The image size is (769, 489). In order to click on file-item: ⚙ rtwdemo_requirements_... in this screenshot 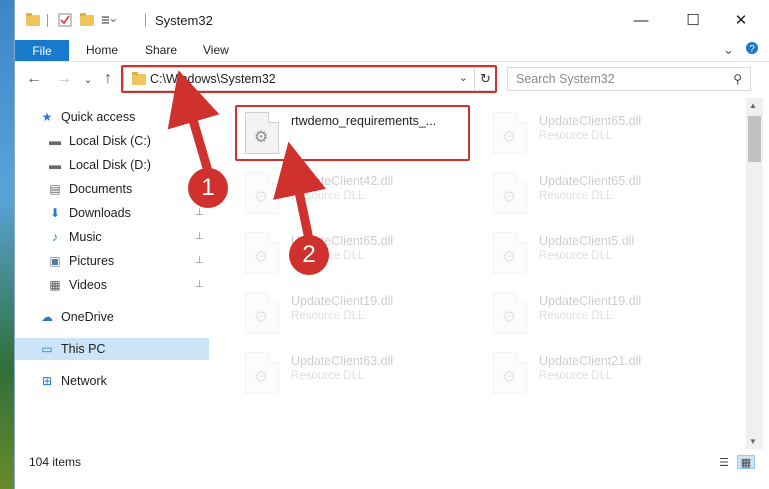, I will do `click(359, 134)`.